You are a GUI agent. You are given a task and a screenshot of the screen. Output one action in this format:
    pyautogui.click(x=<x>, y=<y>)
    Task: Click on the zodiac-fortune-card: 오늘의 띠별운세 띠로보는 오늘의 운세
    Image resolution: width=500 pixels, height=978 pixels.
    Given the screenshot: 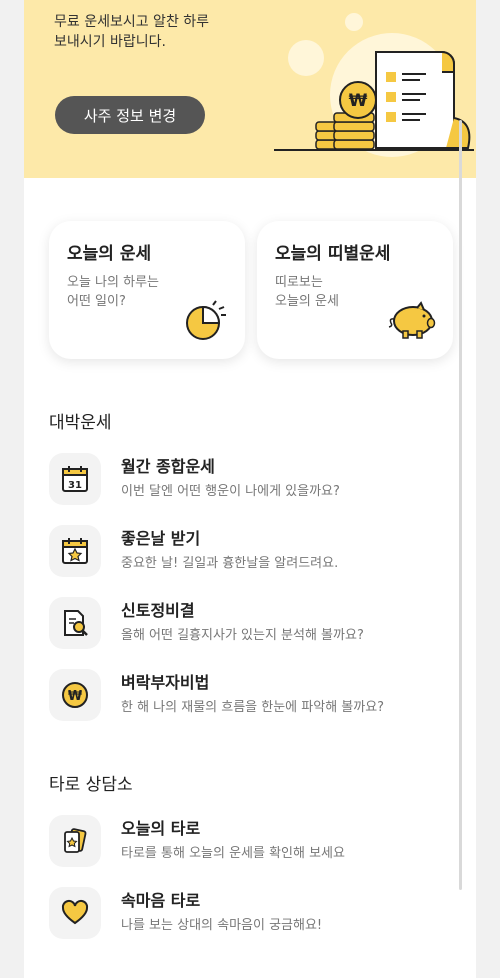 What is the action you would take?
    pyautogui.click(x=355, y=290)
    